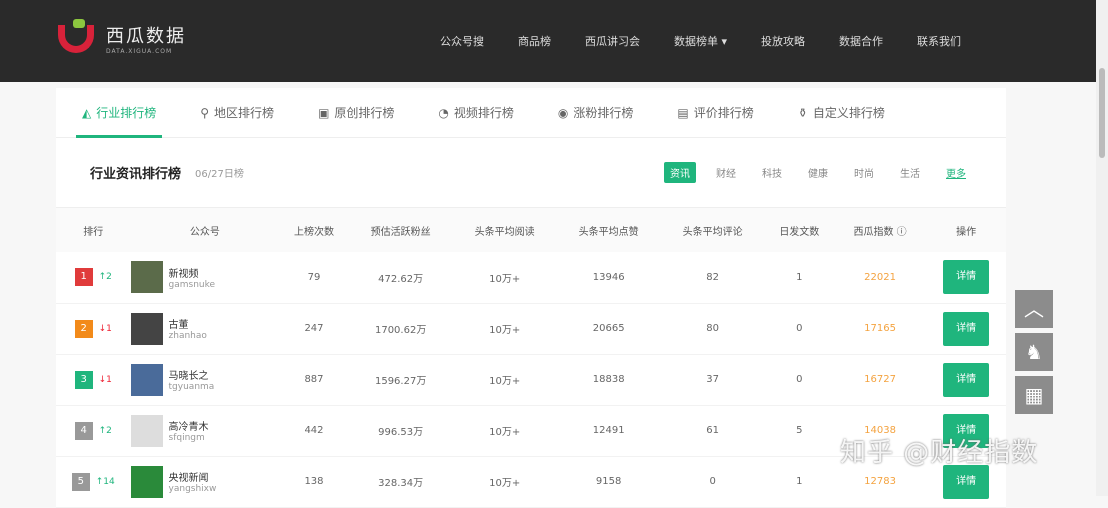 This screenshot has height=508, width=1108. I want to click on xigua-index: 22021, so click(880, 278).